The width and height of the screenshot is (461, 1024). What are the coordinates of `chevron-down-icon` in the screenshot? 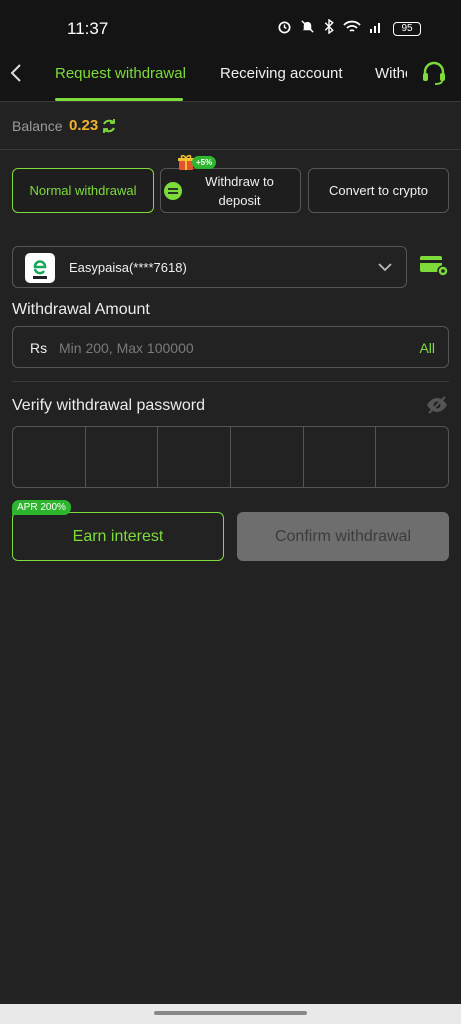 It's located at (385, 267).